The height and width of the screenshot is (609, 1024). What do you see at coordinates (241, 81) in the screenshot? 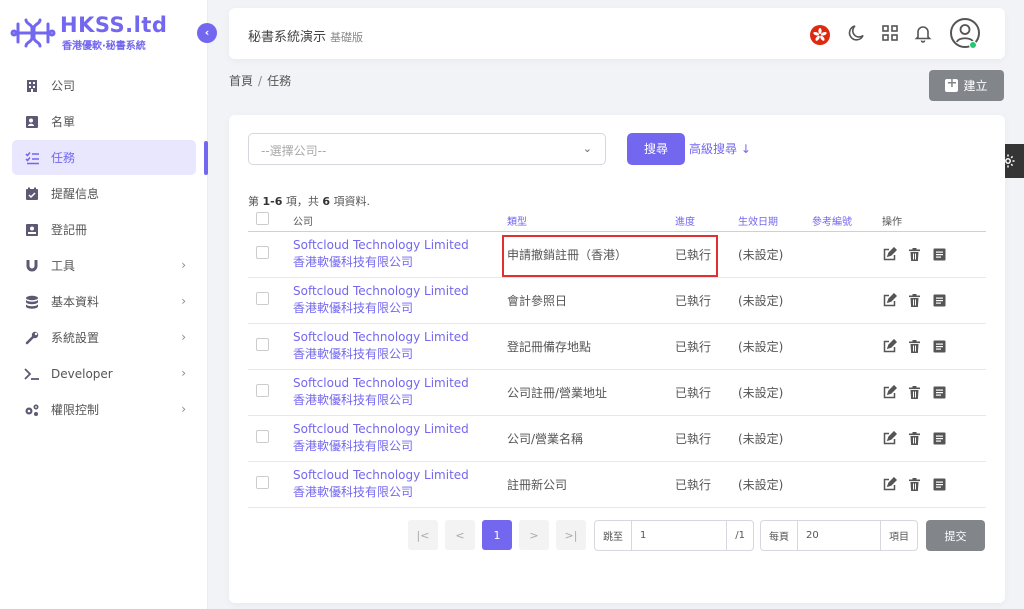
I see `breadcrumb-home: 首頁` at bounding box center [241, 81].